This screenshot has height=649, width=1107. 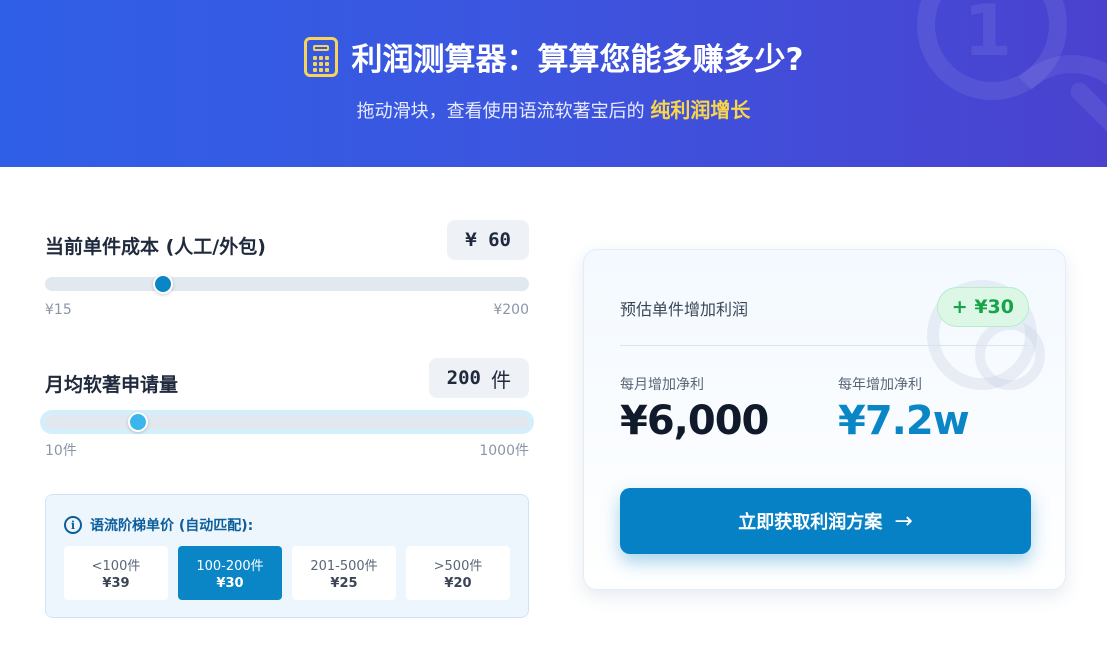 I want to click on cta-label: 立即获取利润方案, so click(x=810, y=522).